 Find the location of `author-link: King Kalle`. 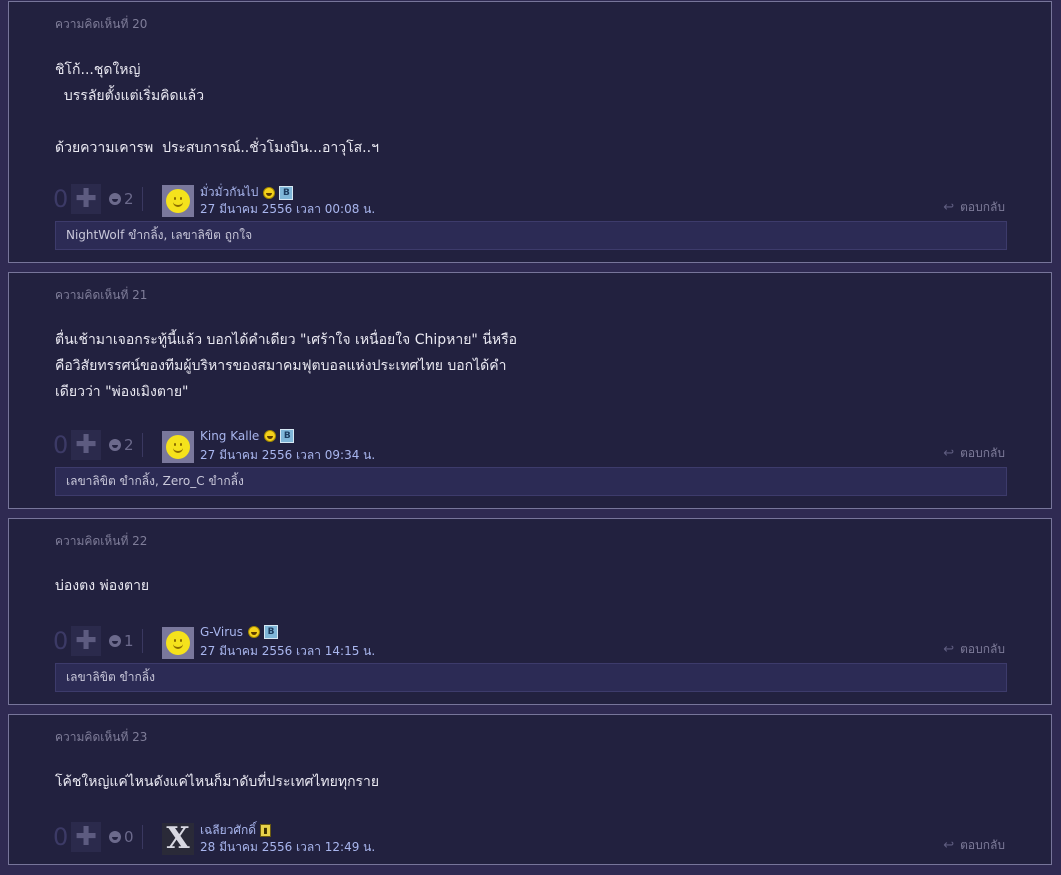

author-link: King Kalle is located at coordinates (229, 436).